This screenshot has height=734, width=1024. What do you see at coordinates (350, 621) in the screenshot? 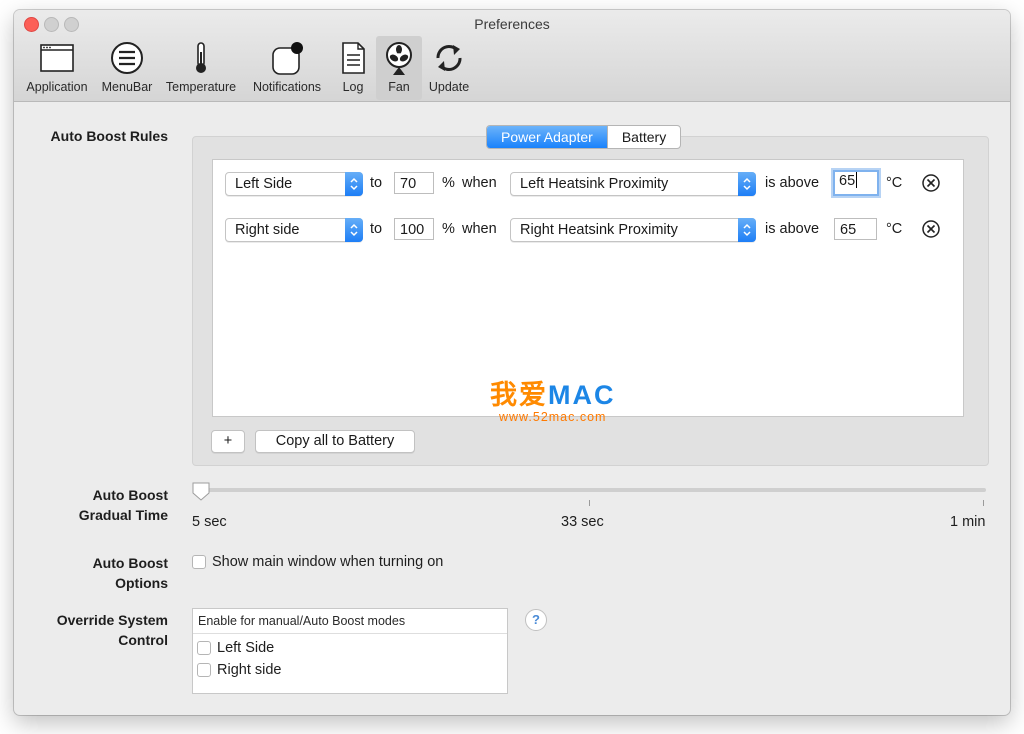
I see `override-list-header: Enable for manual/Auto Boost modes` at bounding box center [350, 621].